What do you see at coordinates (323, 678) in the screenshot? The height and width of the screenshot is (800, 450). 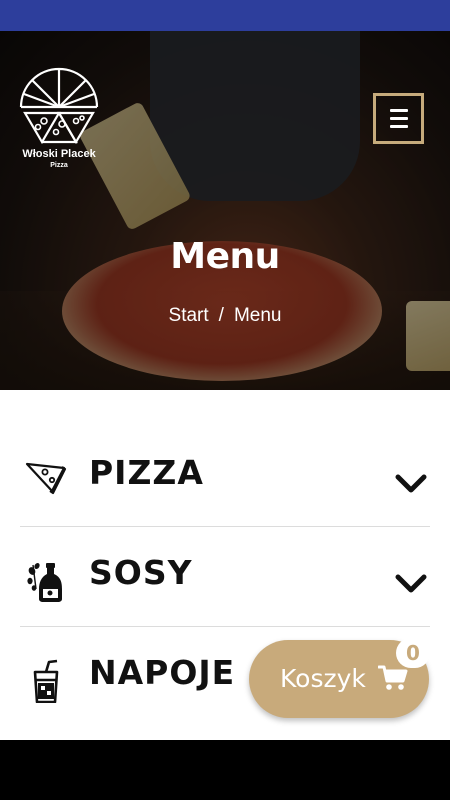 I see `cart-label: Koszyk` at bounding box center [323, 678].